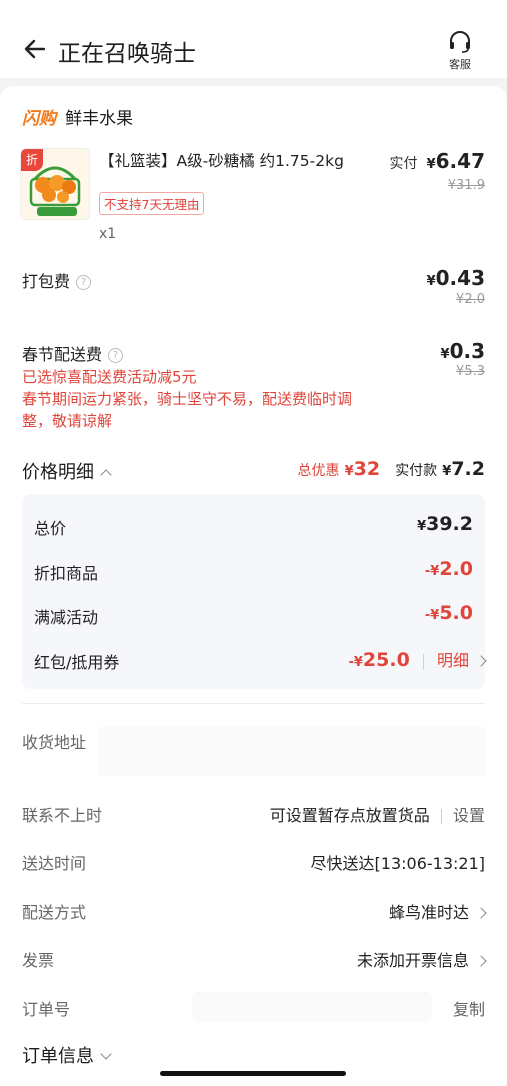 The image size is (507, 1086). I want to click on full-reduction-value: -¥5.0, so click(449, 613).